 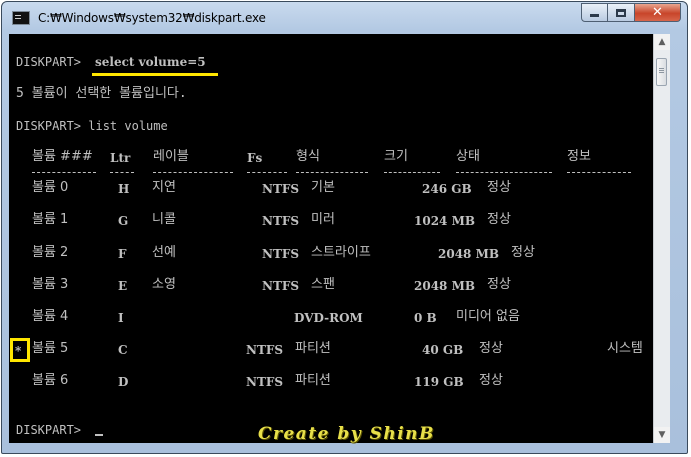 I want to click on volume-number: 볼륨 1, so click(x=50, y=219).